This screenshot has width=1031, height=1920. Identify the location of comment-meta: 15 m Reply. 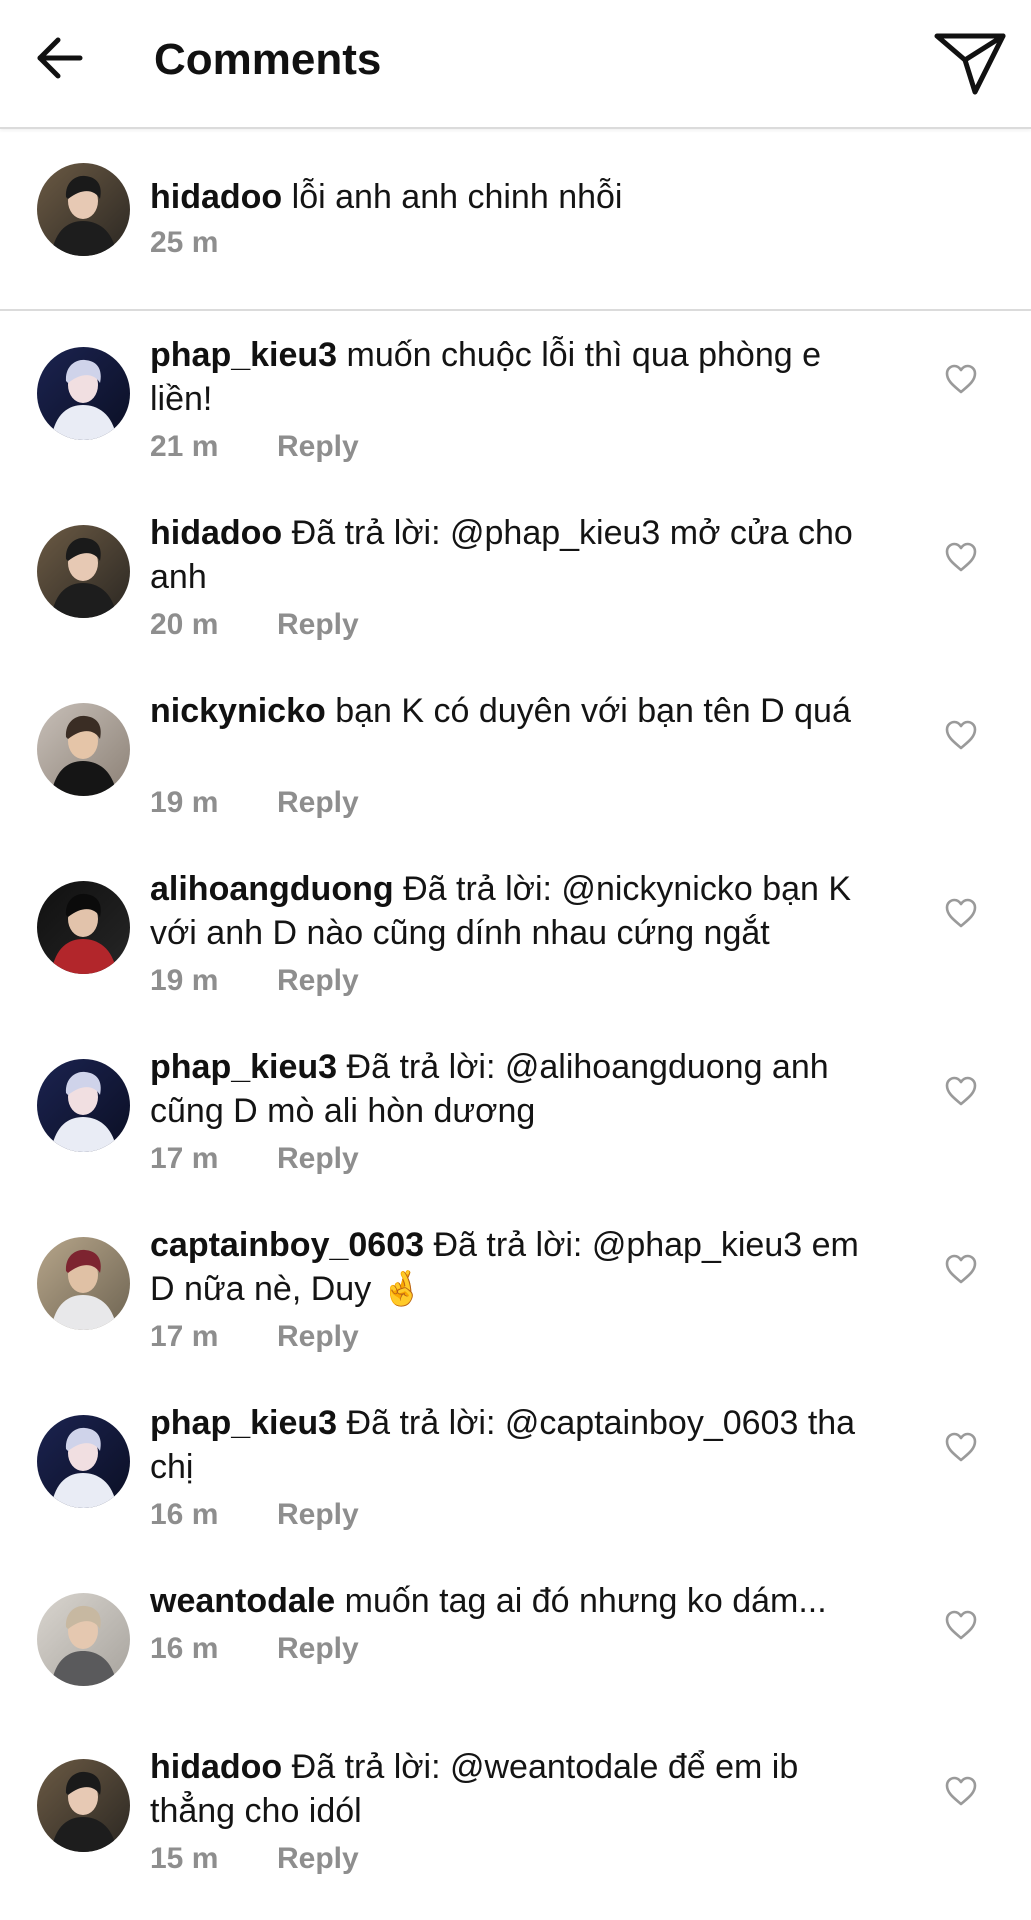
(254, 1859).